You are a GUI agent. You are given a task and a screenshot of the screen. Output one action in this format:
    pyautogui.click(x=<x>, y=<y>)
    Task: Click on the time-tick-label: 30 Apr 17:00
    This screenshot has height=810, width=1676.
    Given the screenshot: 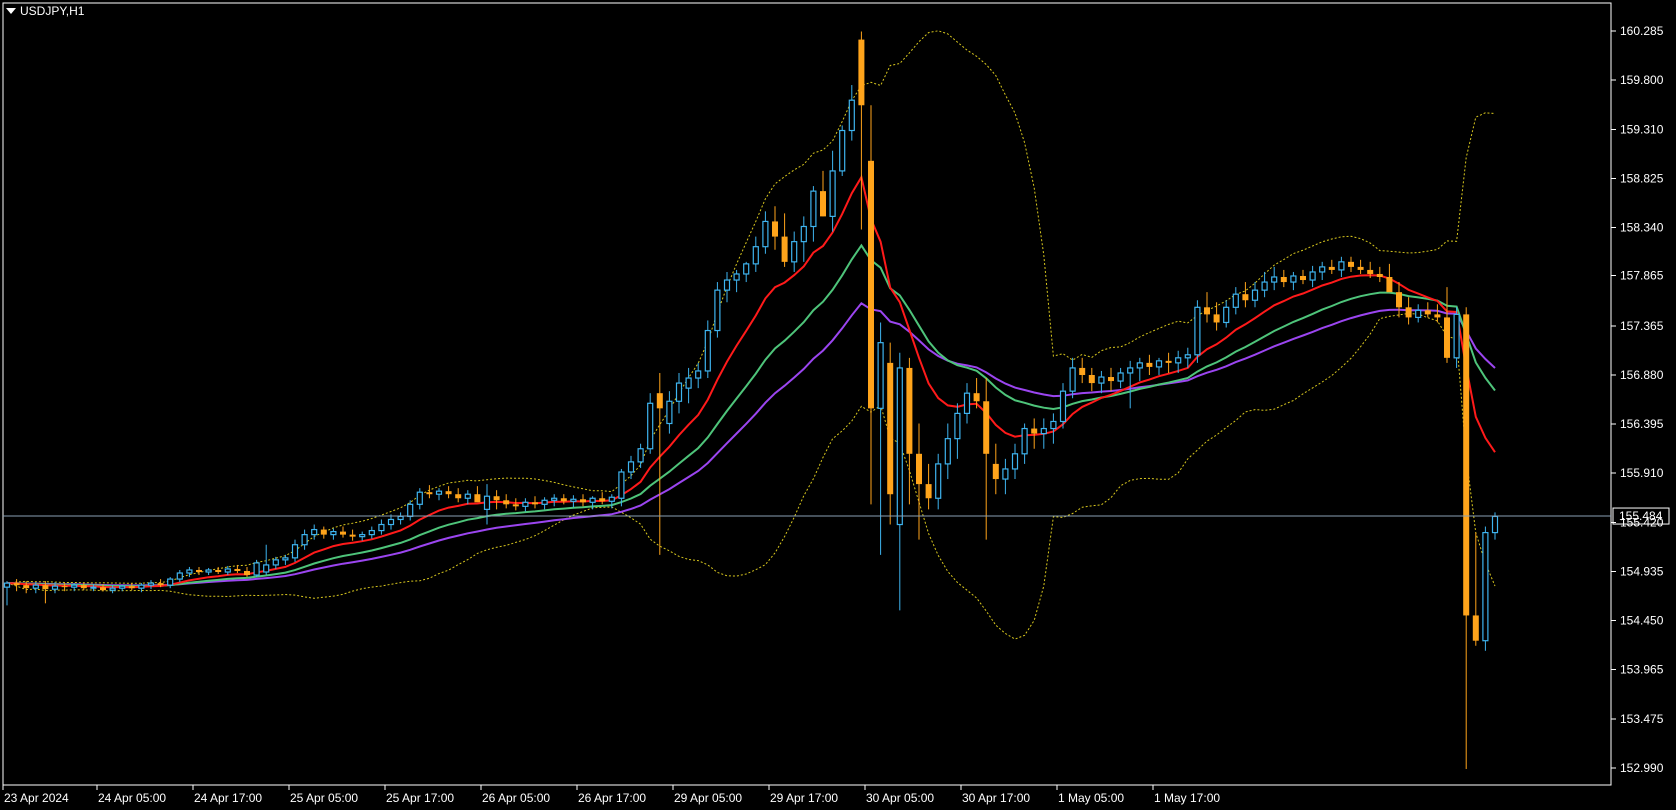 What is the action you would take?
    pyautogui.click(x=996, y=798)
    